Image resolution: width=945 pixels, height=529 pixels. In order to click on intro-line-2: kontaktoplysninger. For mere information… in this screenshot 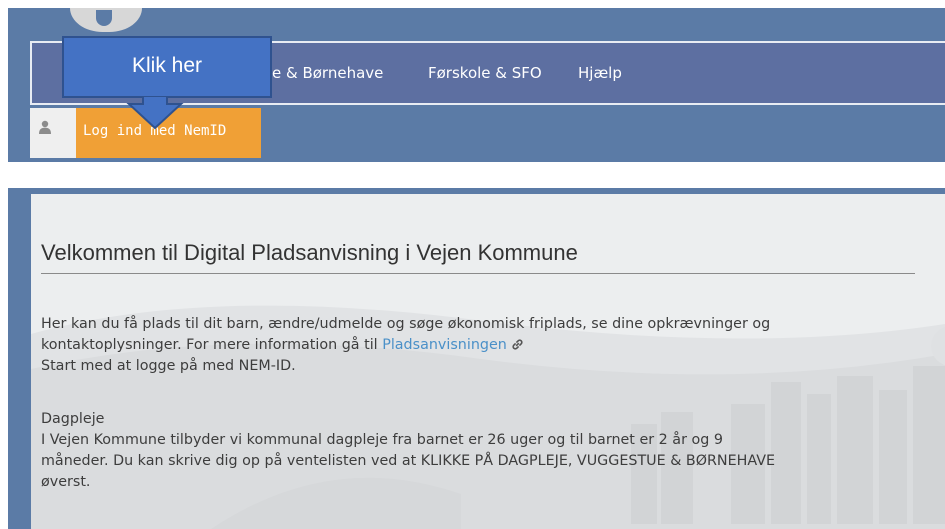, I will do `click(481, 345)`.